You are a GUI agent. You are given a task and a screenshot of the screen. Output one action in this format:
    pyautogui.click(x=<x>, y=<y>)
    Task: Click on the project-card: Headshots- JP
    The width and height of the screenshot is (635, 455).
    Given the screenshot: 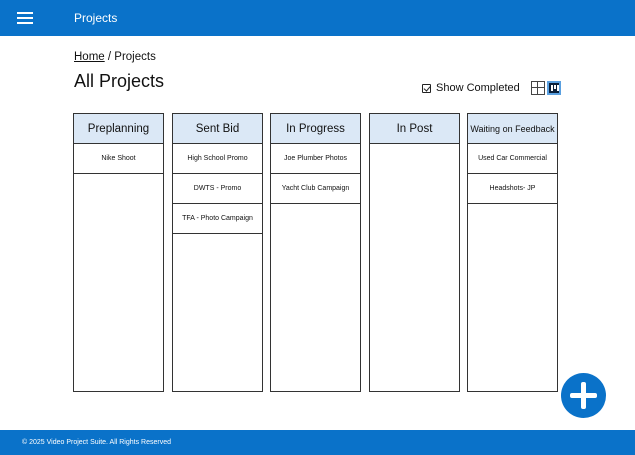 What is the action you would take?
    pyautogui.click(x=512, y=189)
    